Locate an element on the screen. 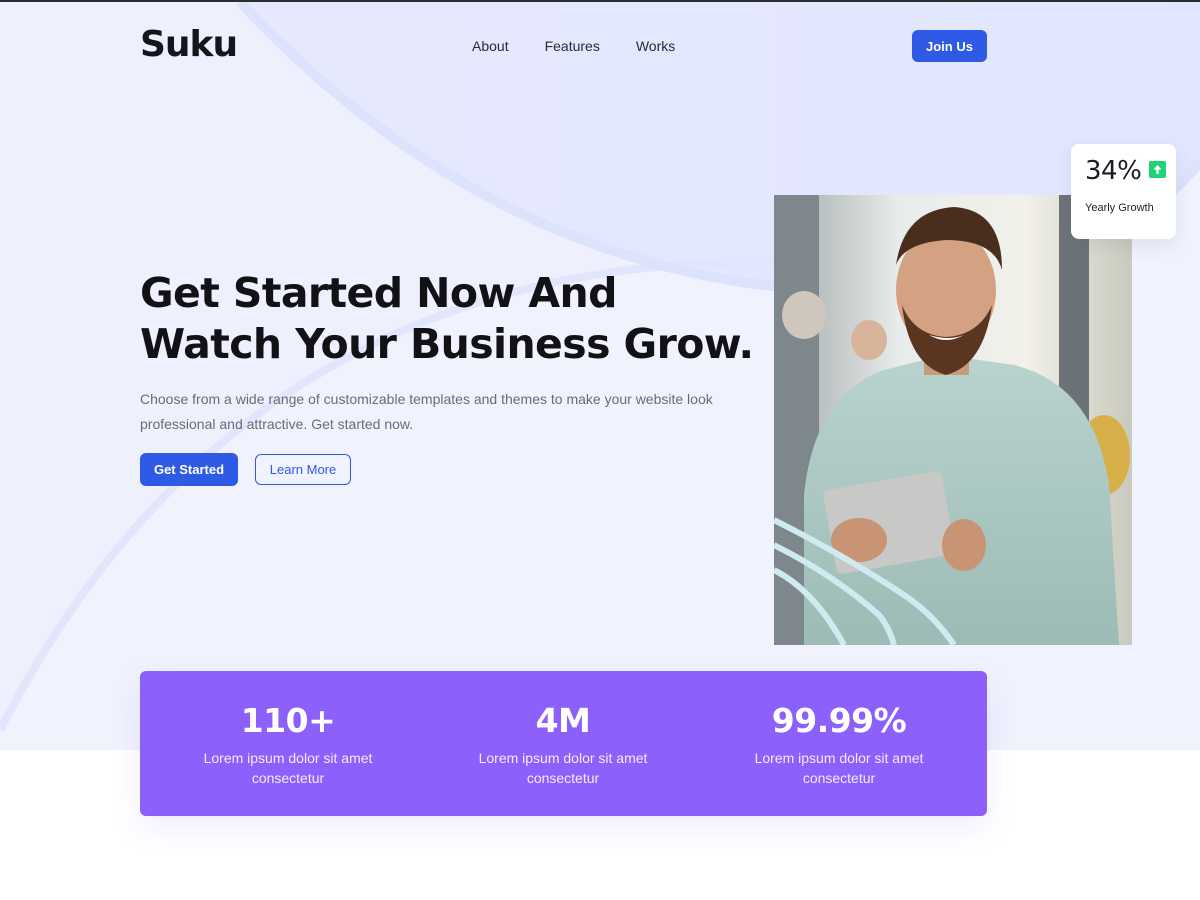  get-started-button: Get Started is located at coordinates (189, 469).